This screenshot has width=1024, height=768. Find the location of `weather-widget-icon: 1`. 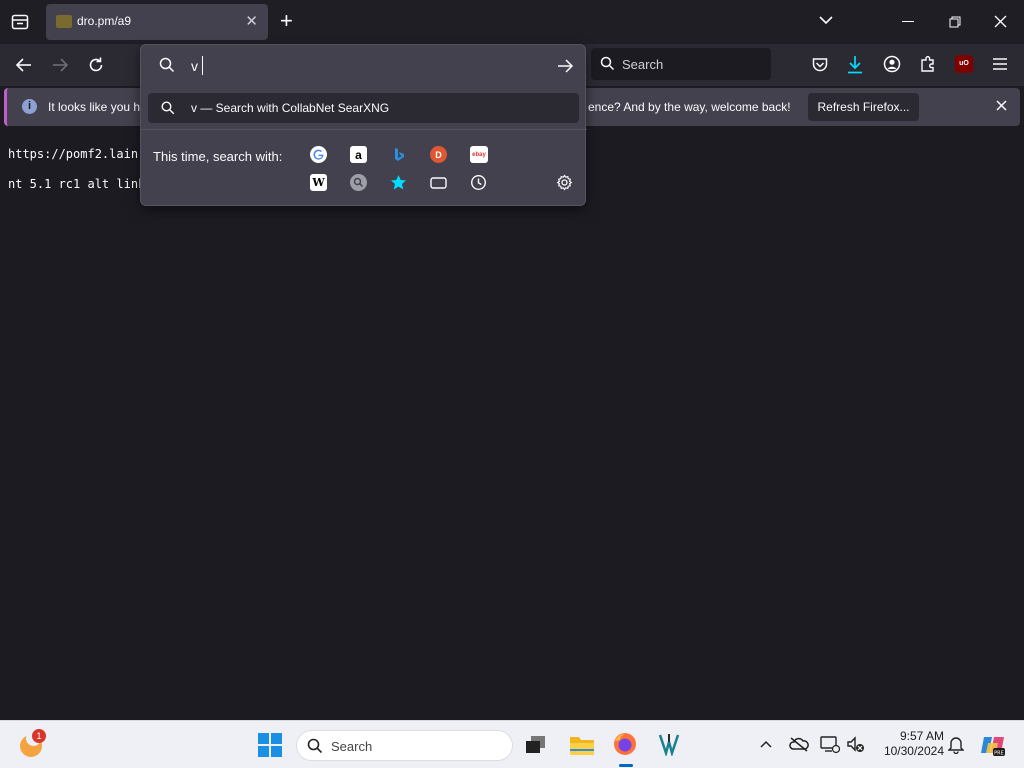

weather-widget-icon: 1 is located at coordinates (33, 743).